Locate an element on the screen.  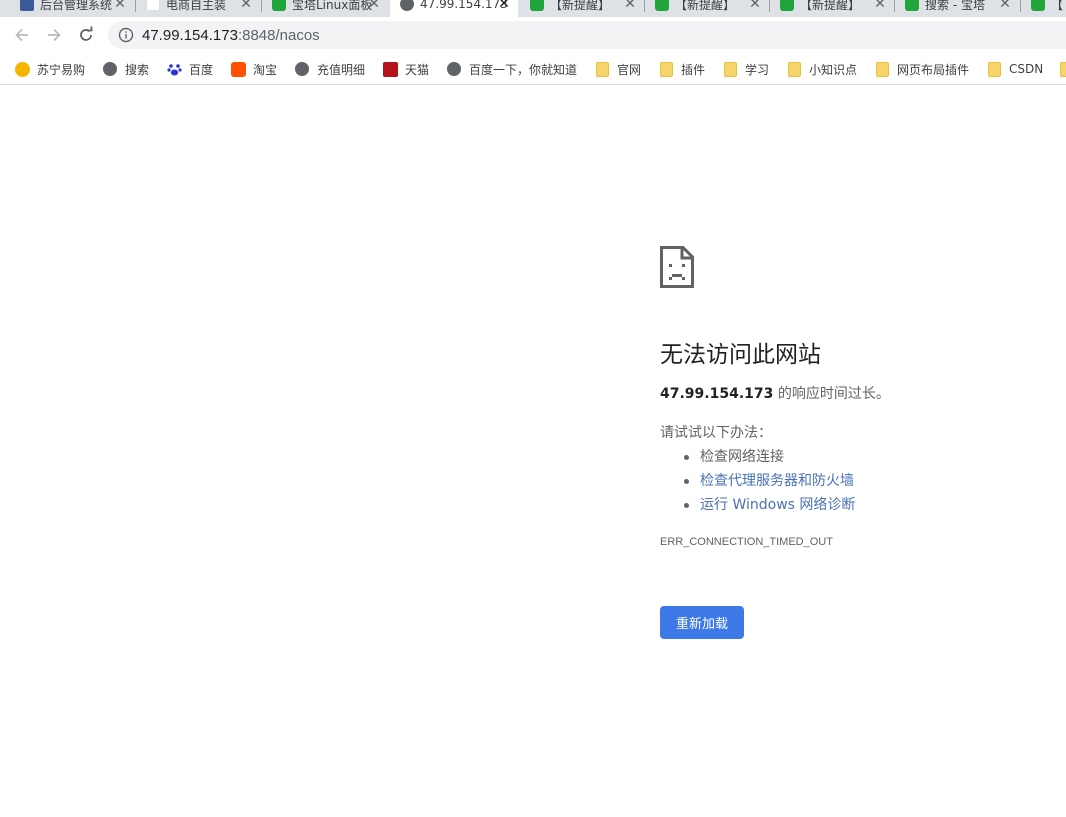
bookmark-item: 充值明细 is located at coordinates (329, 69).